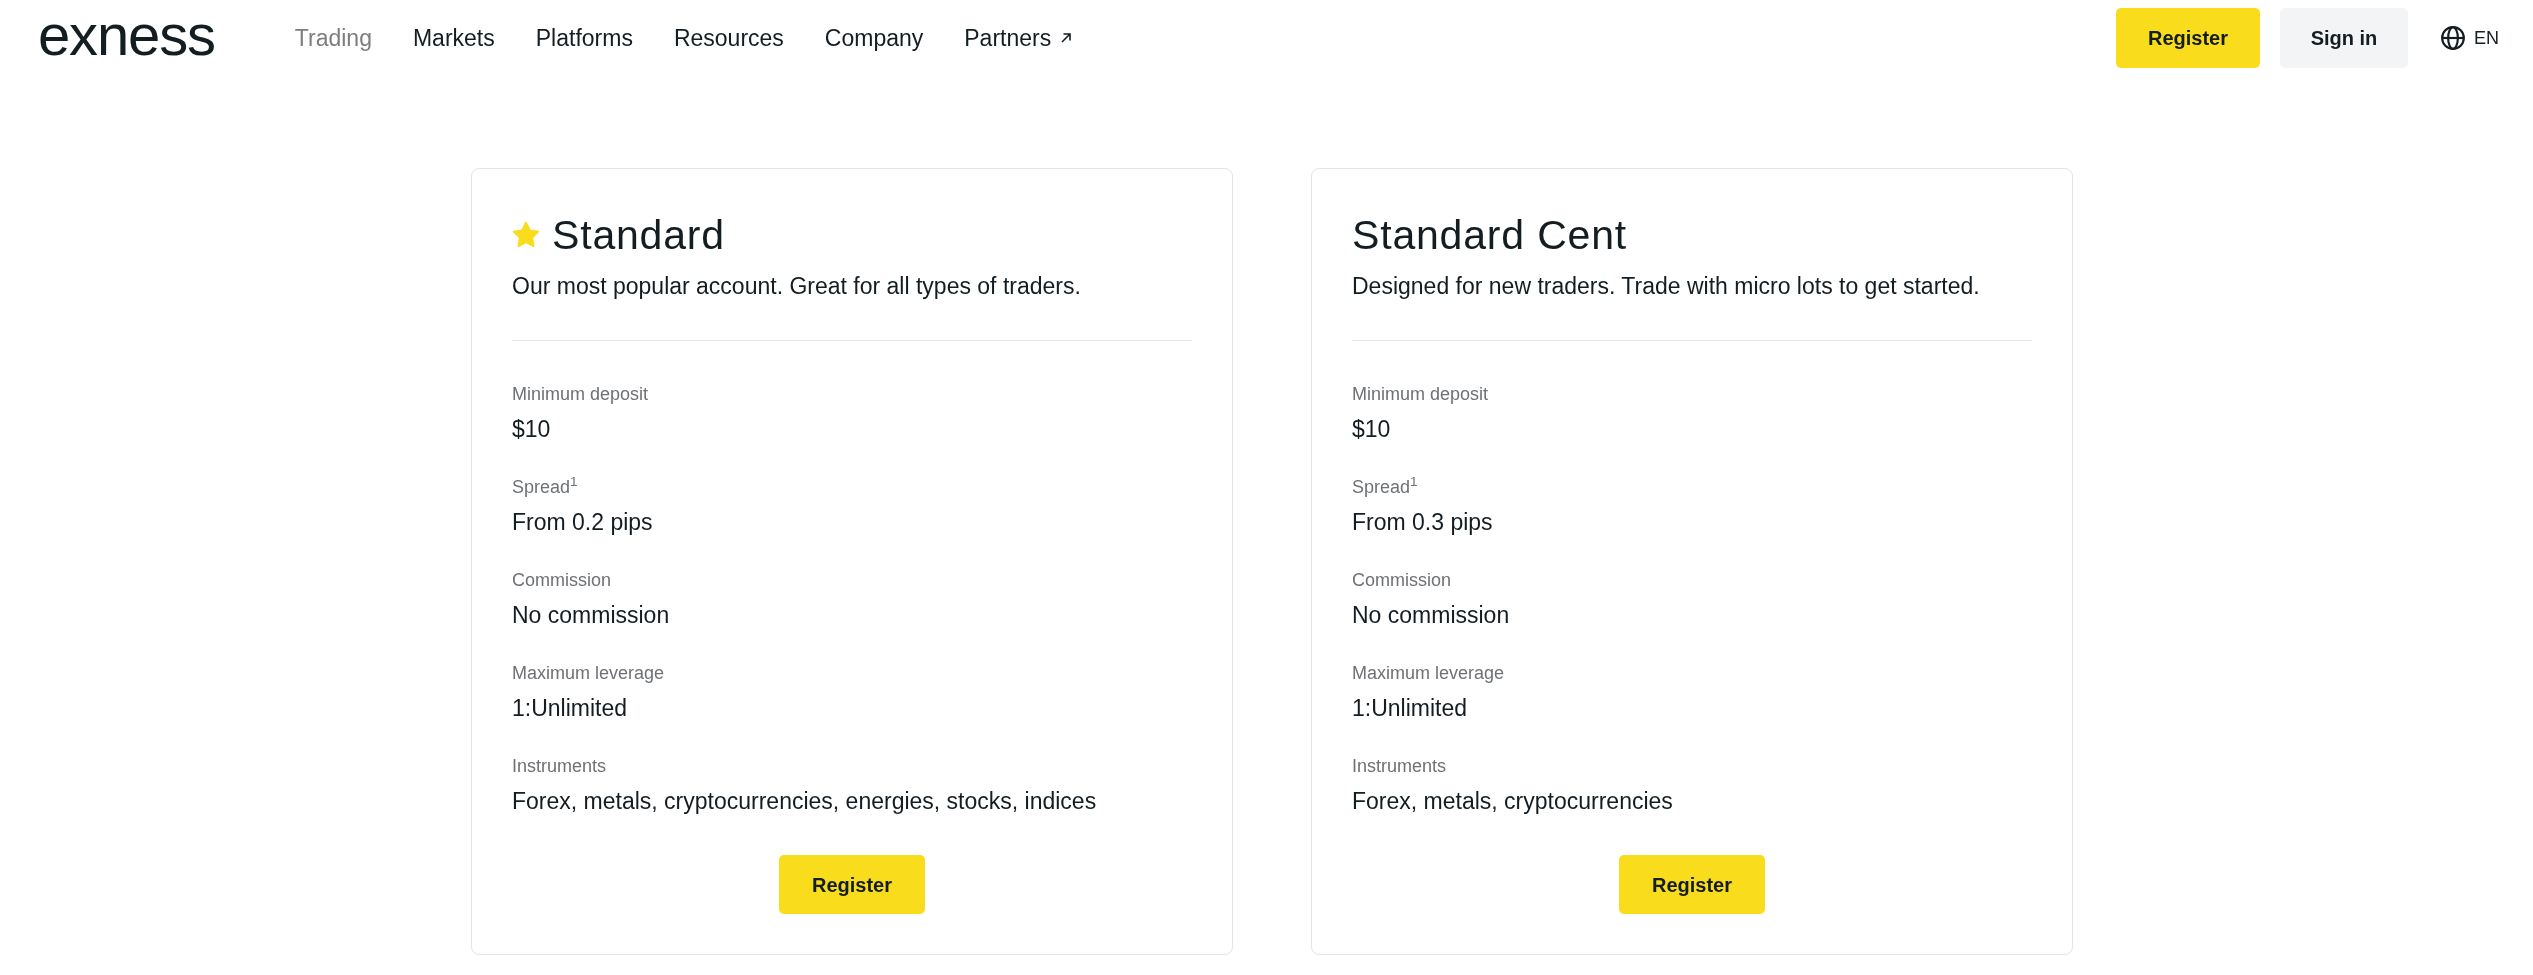 The image size is (2533, 975). Describe the element at coordinates (874, 38) in the screenshot. I see `nav-link: Company` at that location.